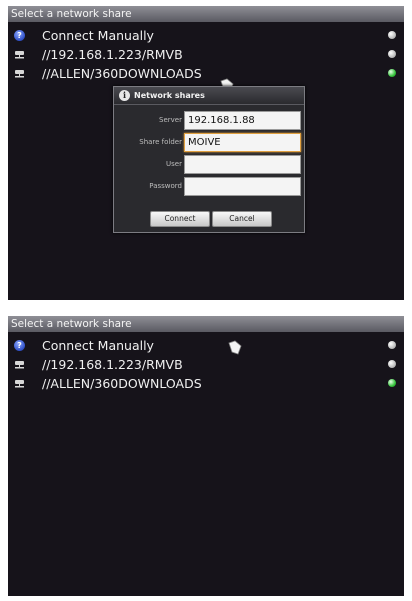 This screenshot has height=601, width=412. I want to click on password-label: Password, so click(165, 186).